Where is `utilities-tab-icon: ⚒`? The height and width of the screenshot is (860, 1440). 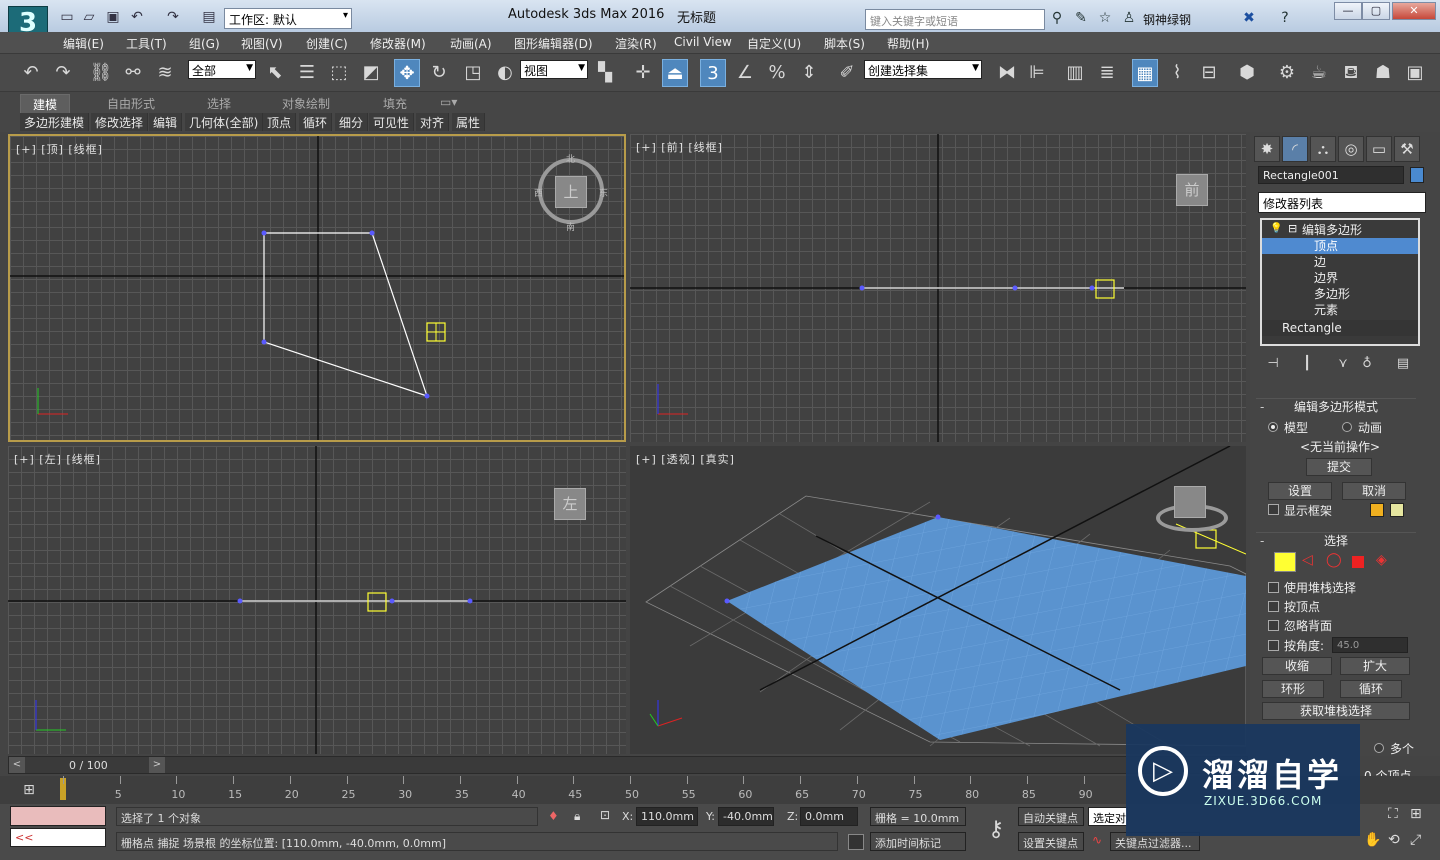
utilities-tab-icon: ⚒ is located at coordinates (1407, 149).